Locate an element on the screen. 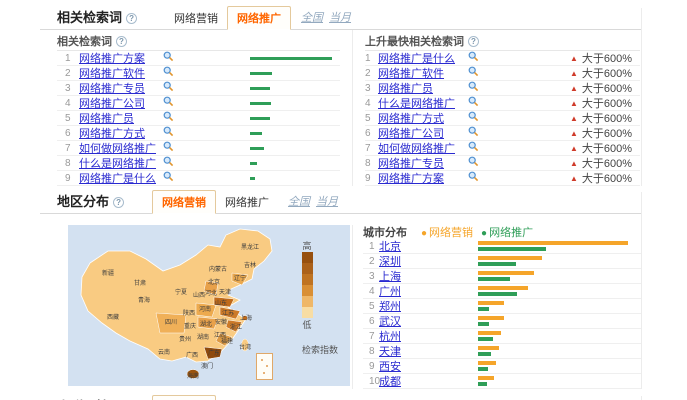 This screenshot has width=687, height=400. province-label: 江西 is located at coordinates (220, 335).